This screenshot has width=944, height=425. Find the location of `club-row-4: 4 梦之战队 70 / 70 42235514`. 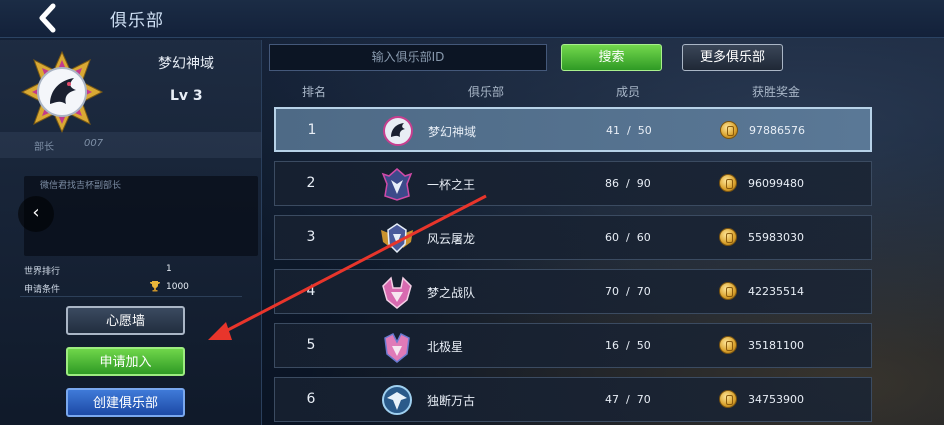

club-row-4: 4 梦之战队 70 / 70 42235514 is located at coordinates (573, 291).